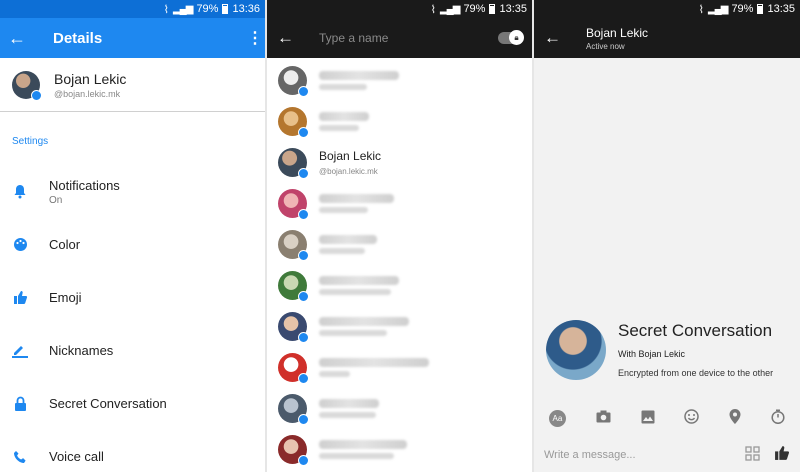 The image size is (800, 472). Describe the element at coordinates (132, 451) in the screenshot. I see `setting-voice-call: Voice call` at that location.